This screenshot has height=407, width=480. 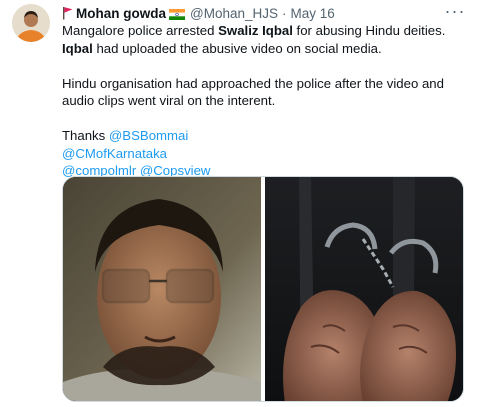 I want to click on thanks-text: Thanks, so click(x=85, y=135).